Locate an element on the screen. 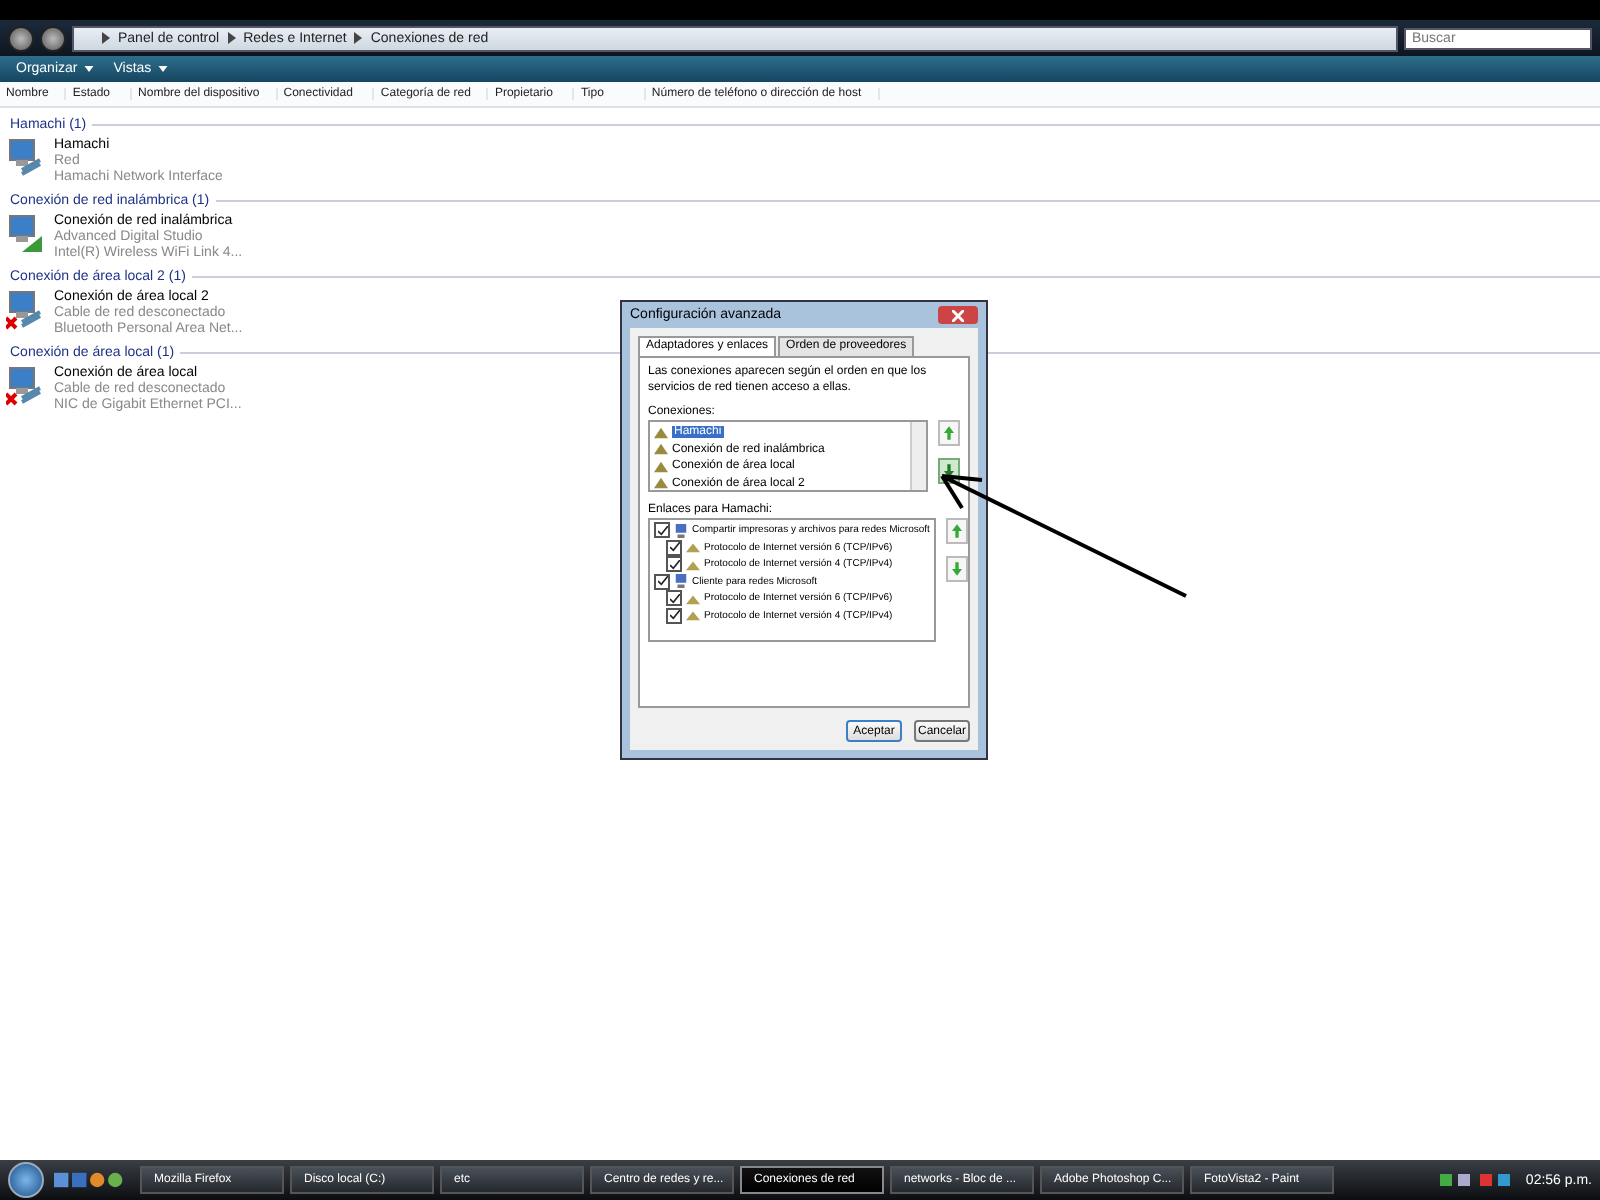  forward-button is located at coordinates (53, 38).